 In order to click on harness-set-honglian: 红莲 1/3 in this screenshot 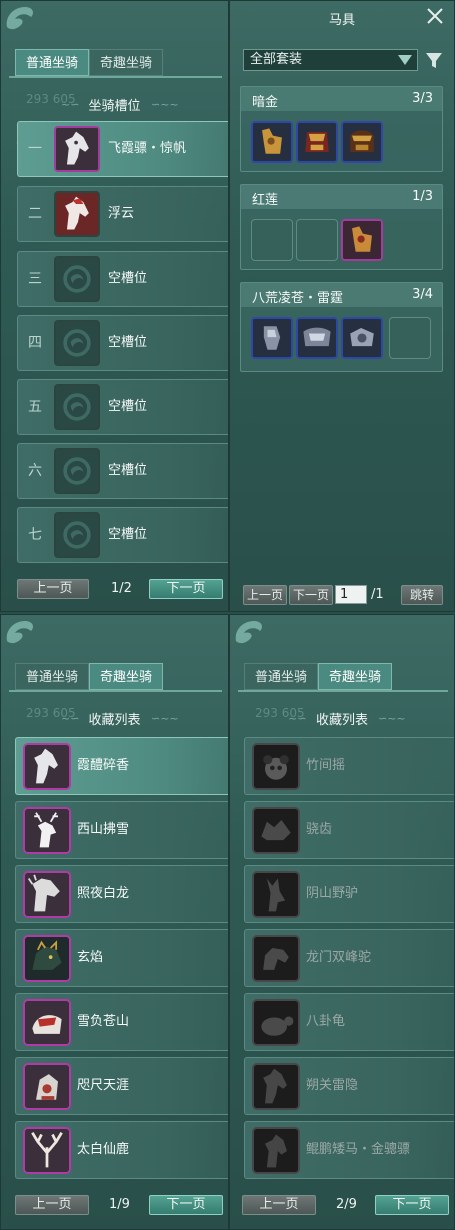, I will do `click(341, 227)`.